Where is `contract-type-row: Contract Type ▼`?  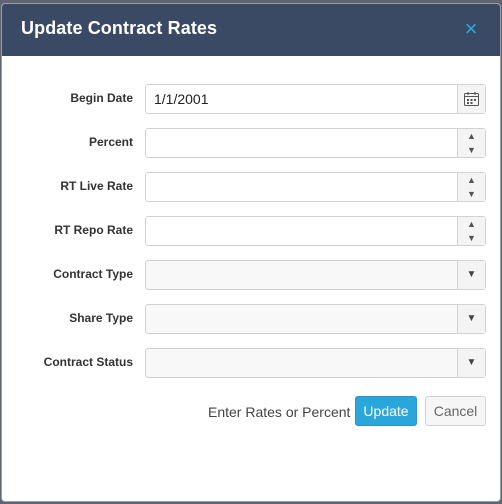
contract-type-row: Contract Type ▼ is located at coordinates (251, 275).